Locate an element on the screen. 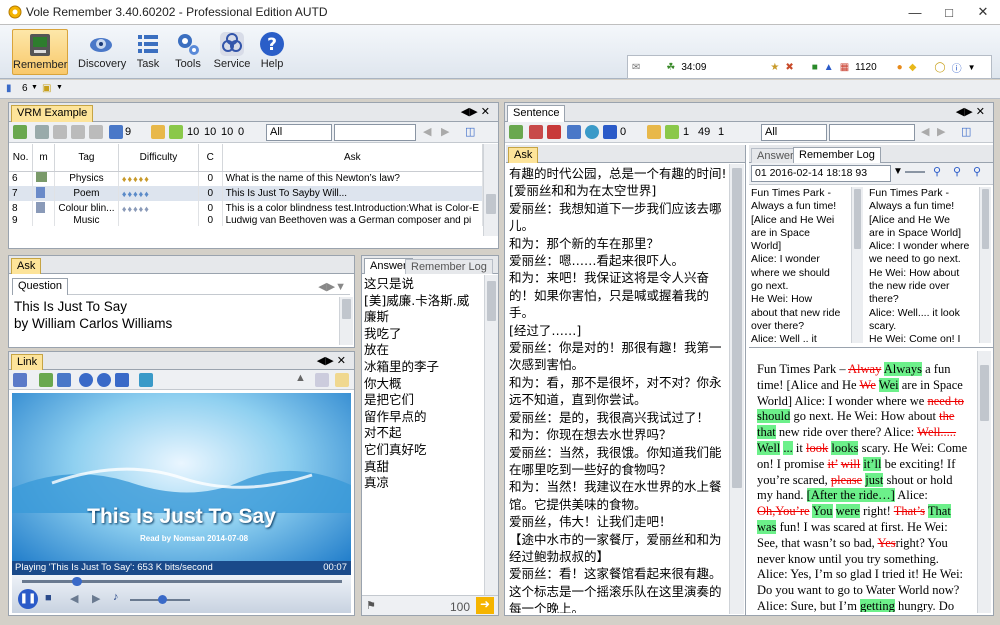 This screenshot has height=625, width=1000. tools-icon: ✖ is located at coordinates (789, 67).